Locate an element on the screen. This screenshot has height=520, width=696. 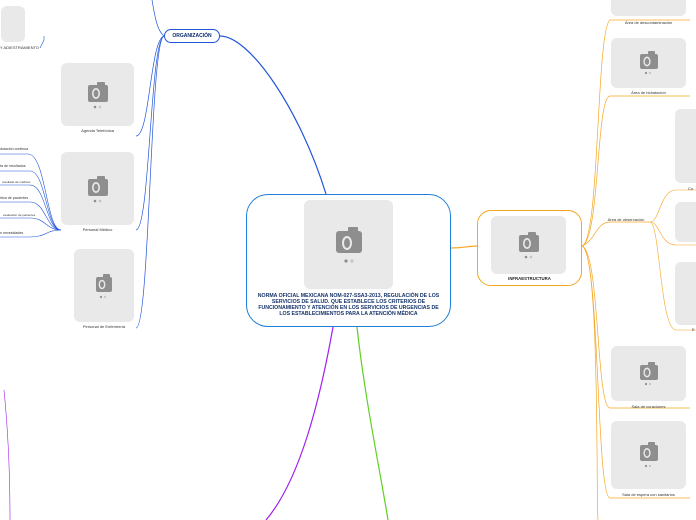
label-hidratacion: Área de hidratación is located at coordinates (648, 92).